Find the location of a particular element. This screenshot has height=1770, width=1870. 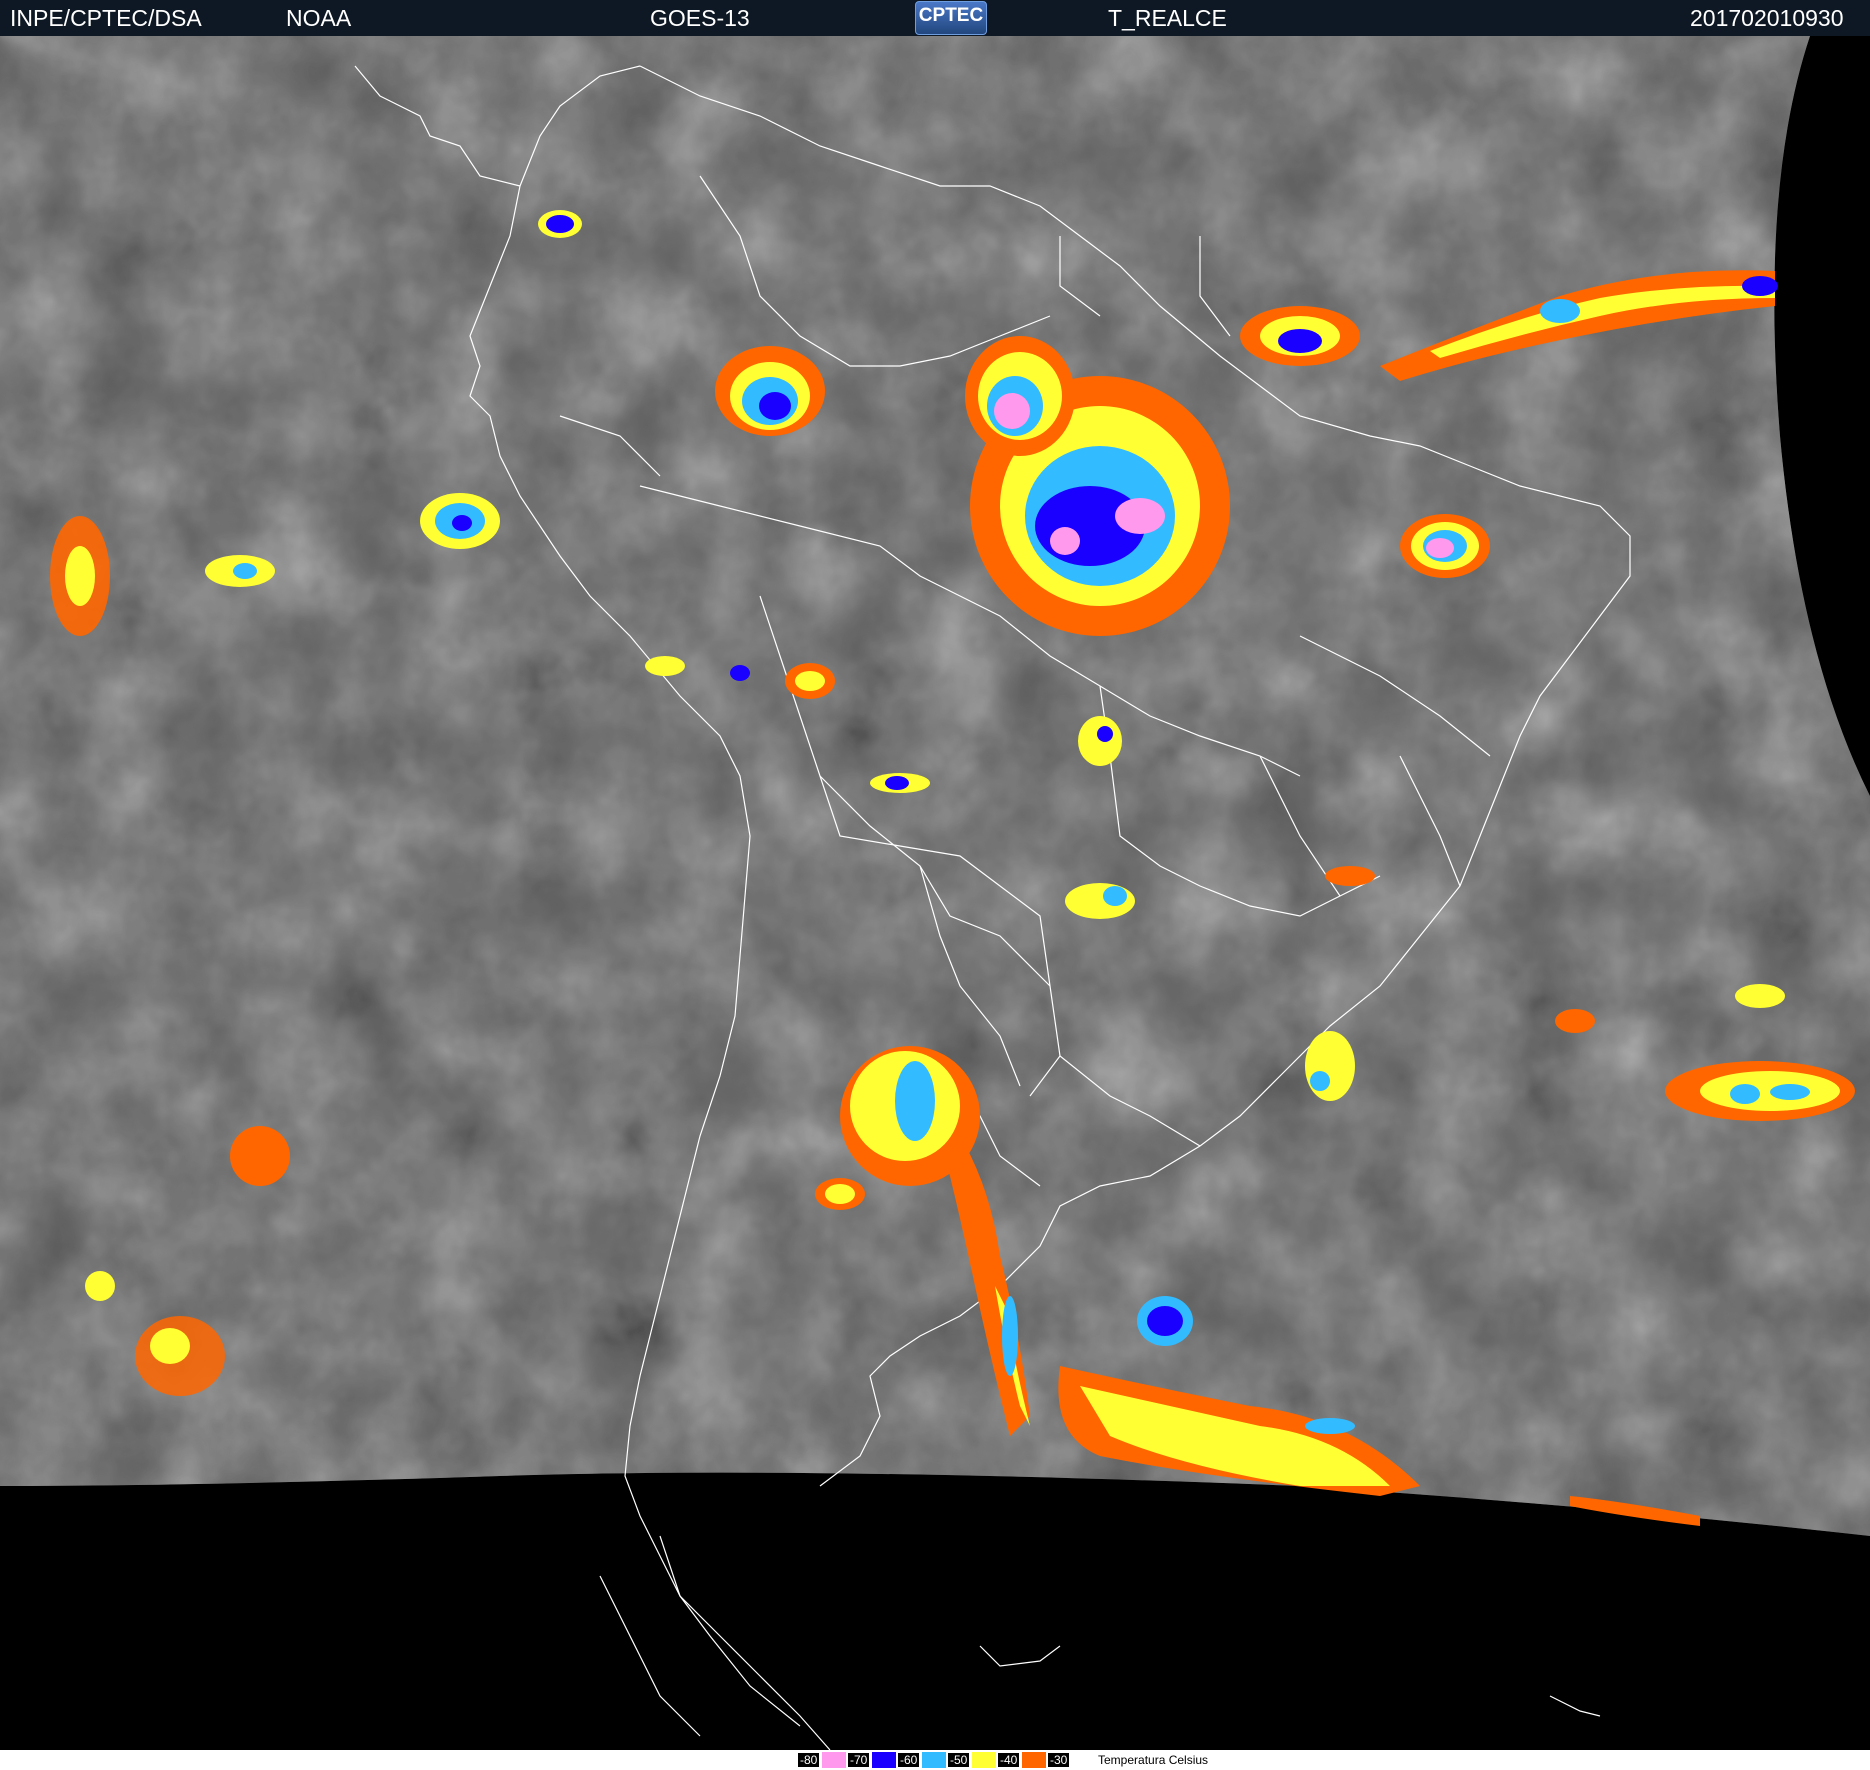

legend-label: -50 is located at coordinates (959, 1760).